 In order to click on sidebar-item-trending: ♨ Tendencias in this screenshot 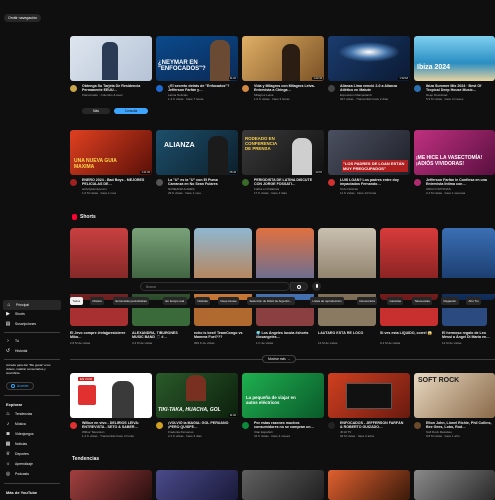, I will do `click(18, 414)`.